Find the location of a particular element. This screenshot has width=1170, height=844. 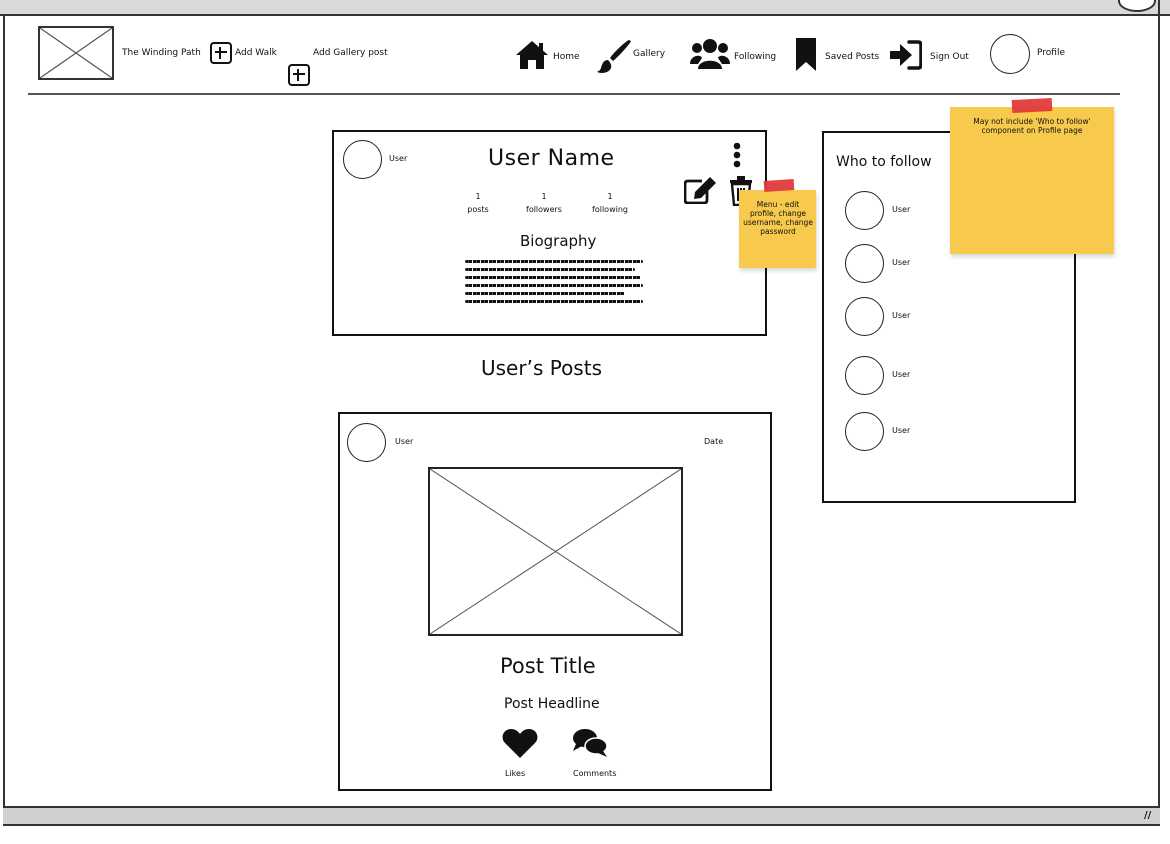

users-icon is located at coordinates (710, 54).